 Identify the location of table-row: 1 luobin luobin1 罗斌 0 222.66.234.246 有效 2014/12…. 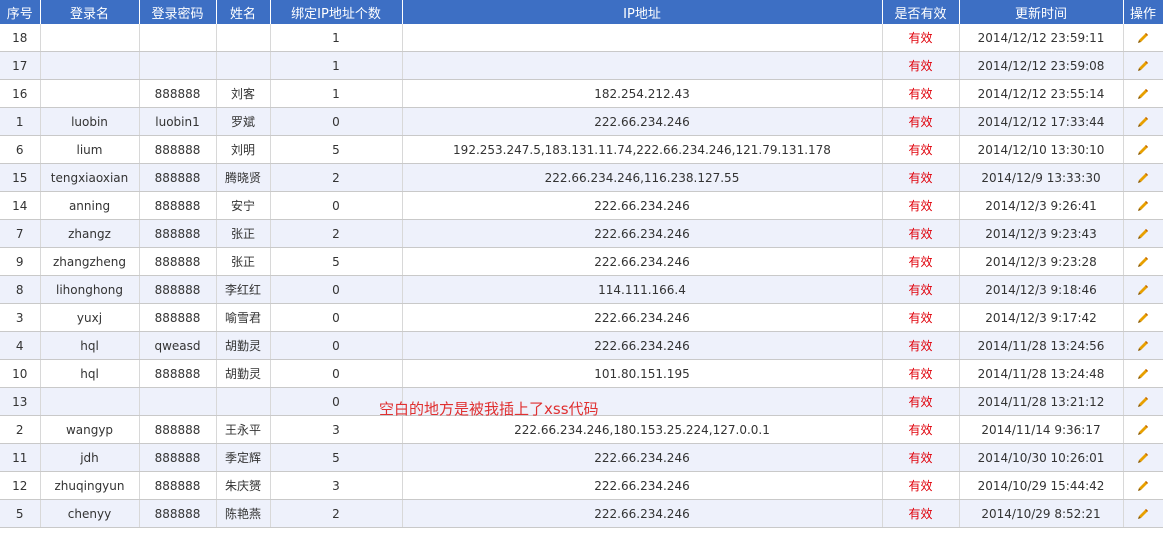
(581, 121).